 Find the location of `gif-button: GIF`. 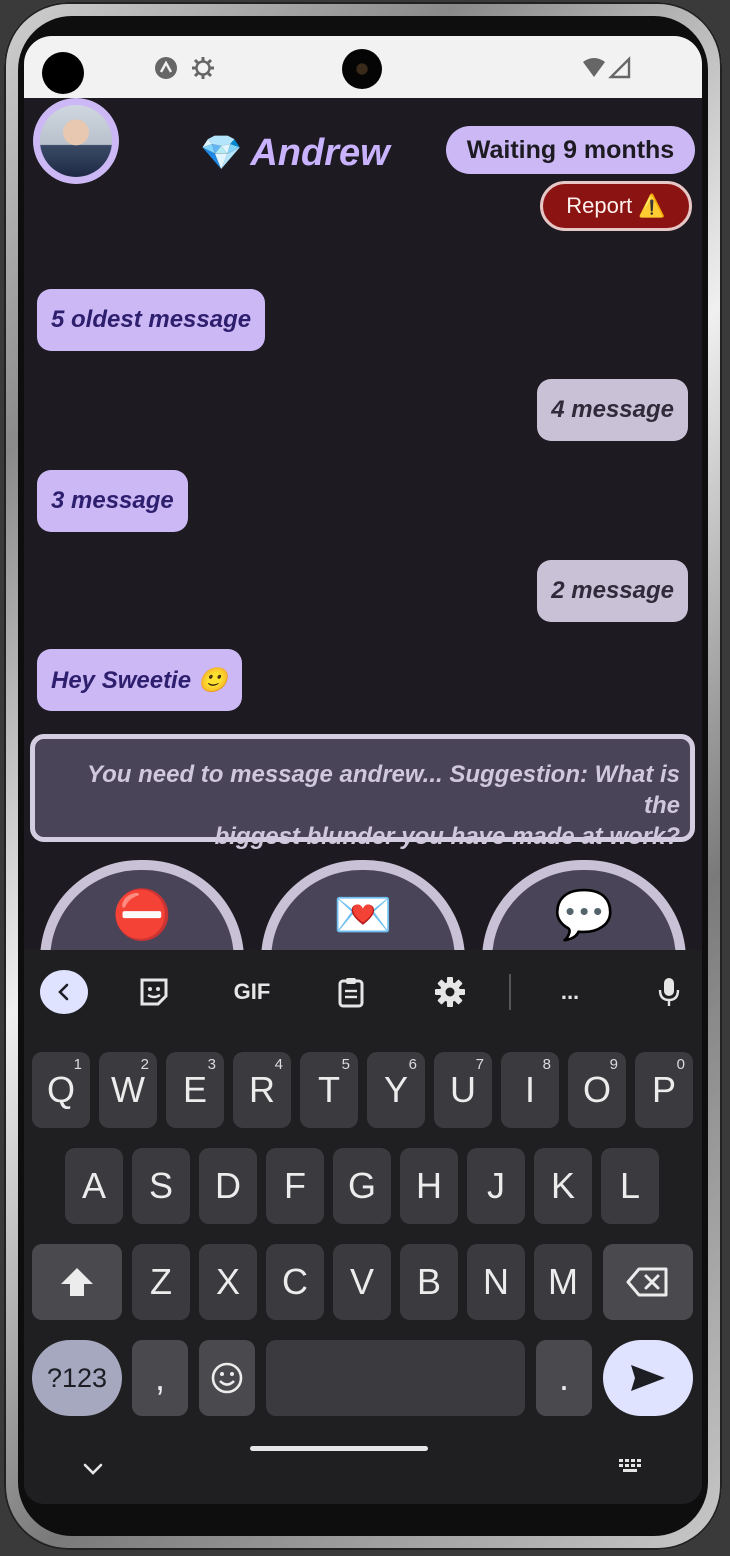

gif-button: GIF is located at coordinates (252, 992).